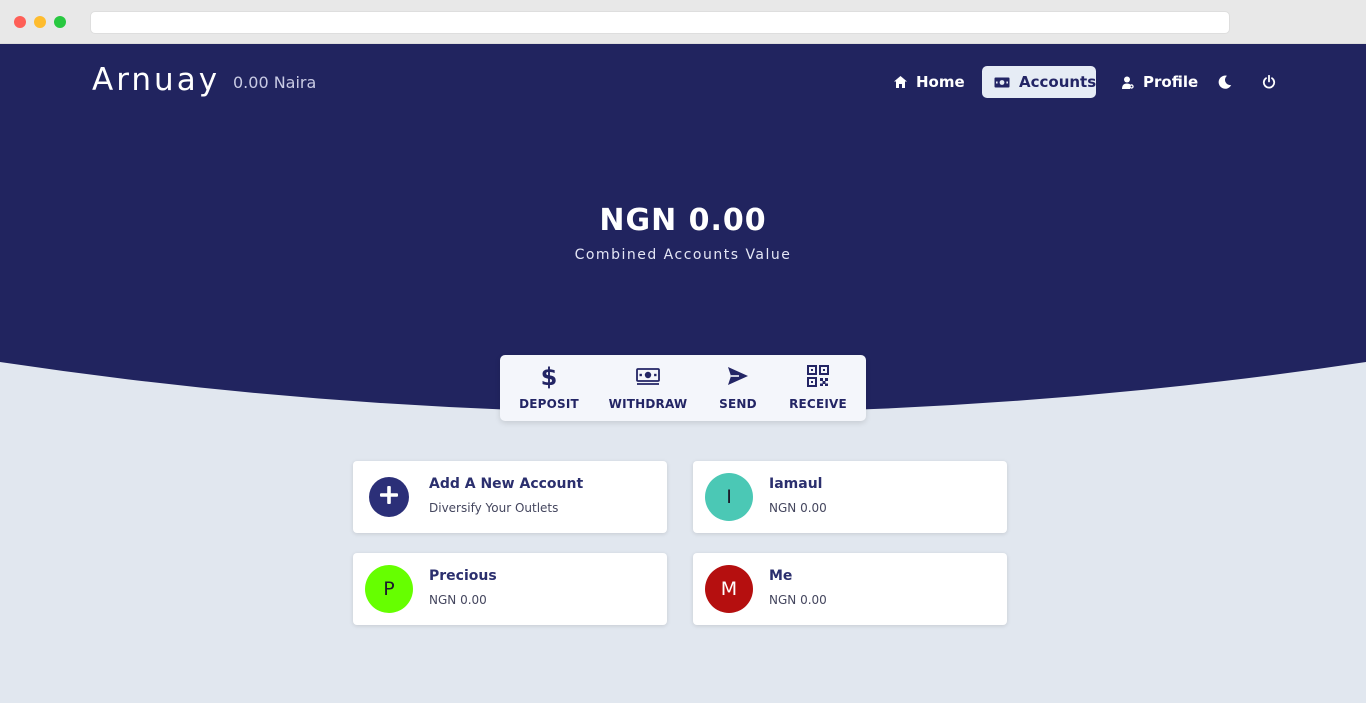 The image size is (1366, 703). I want to click on nav-home: Home, so click(929, 82).